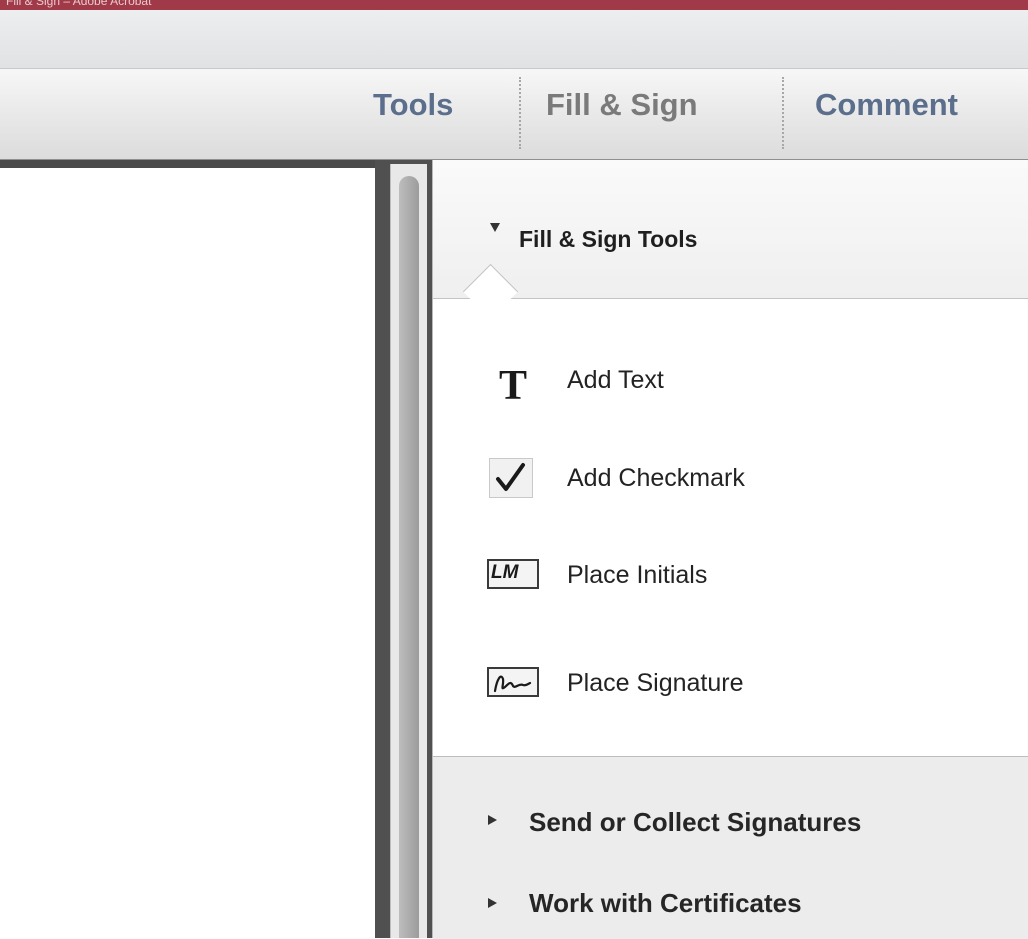 The image size is (1028, 939). What do you see at coordinates (514, 5) in the screenshot?
I see `title-bar: Fill & Sign – Adobe Acrobat` at bounding box center [514, 5].